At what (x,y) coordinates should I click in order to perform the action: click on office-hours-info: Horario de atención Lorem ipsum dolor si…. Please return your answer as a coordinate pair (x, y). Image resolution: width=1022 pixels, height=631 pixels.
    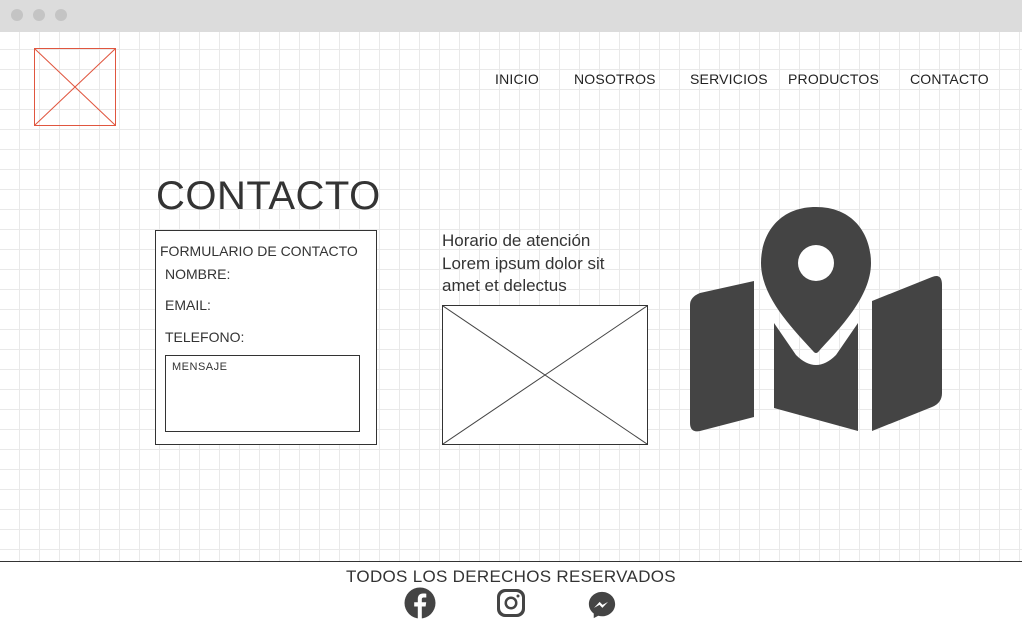
    Looking at the image, I should click on (542, 264).